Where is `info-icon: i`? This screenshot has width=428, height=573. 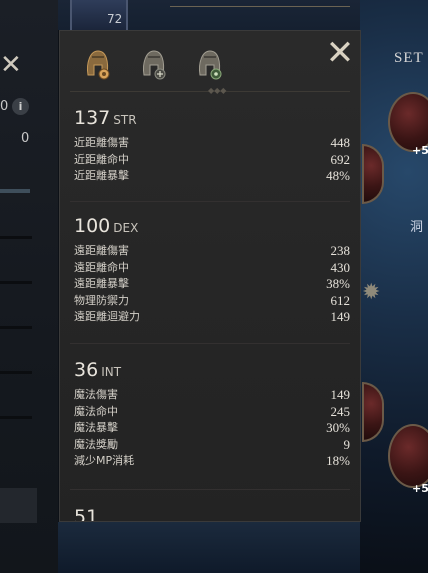
info-icon: i is located at coordinates (20, 106).